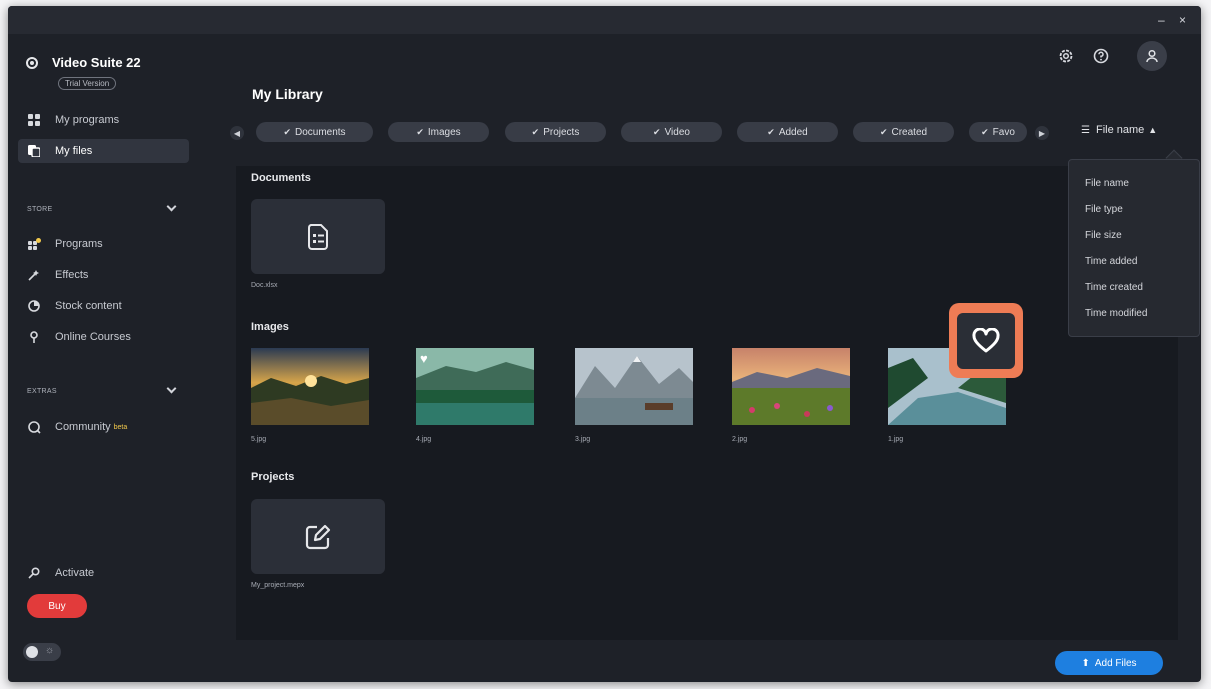 The width and height of the screenshot is (1211, 689). Describe the element at coordinates (896, 439) in the screenshot. I see `file-name: 1.jpg` at that location.